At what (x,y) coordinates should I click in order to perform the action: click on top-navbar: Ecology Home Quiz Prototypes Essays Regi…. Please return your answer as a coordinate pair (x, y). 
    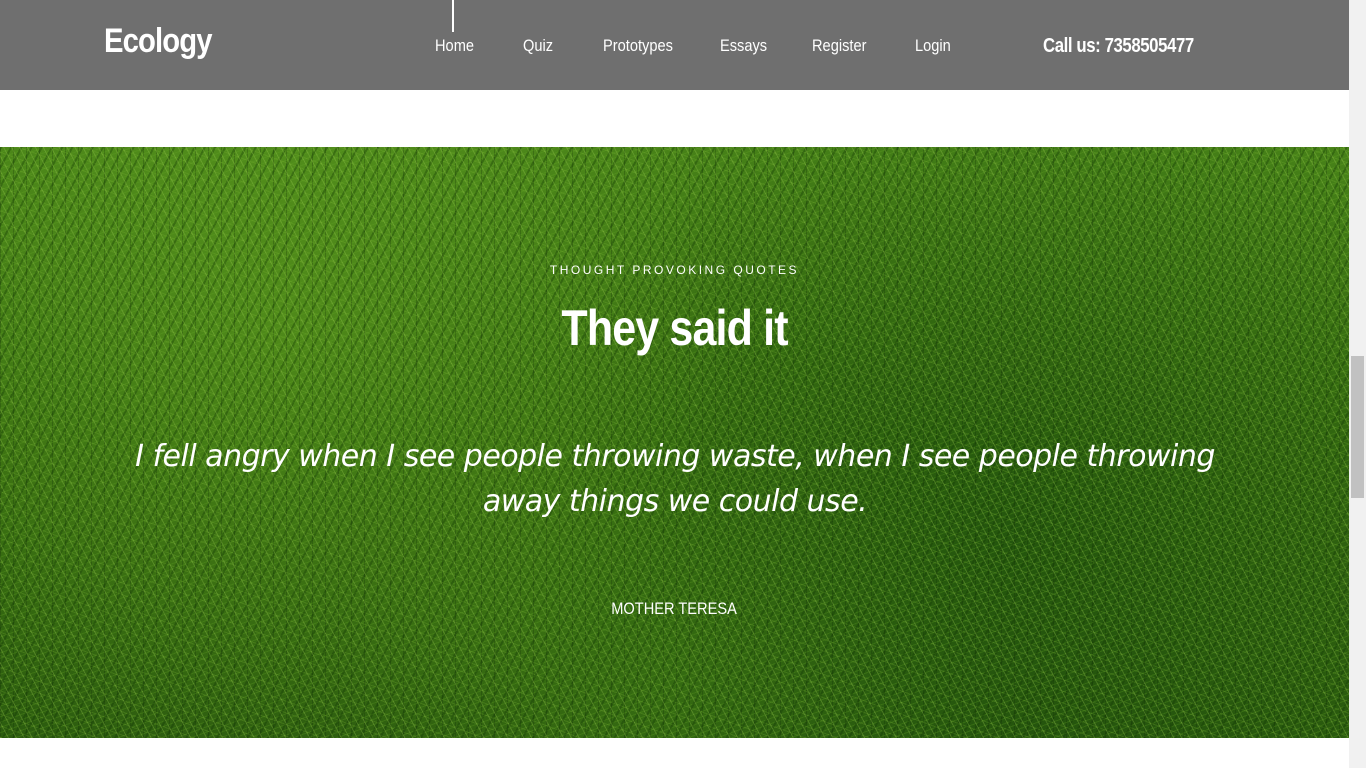
    Looking at the image, I should click on (674, 45).